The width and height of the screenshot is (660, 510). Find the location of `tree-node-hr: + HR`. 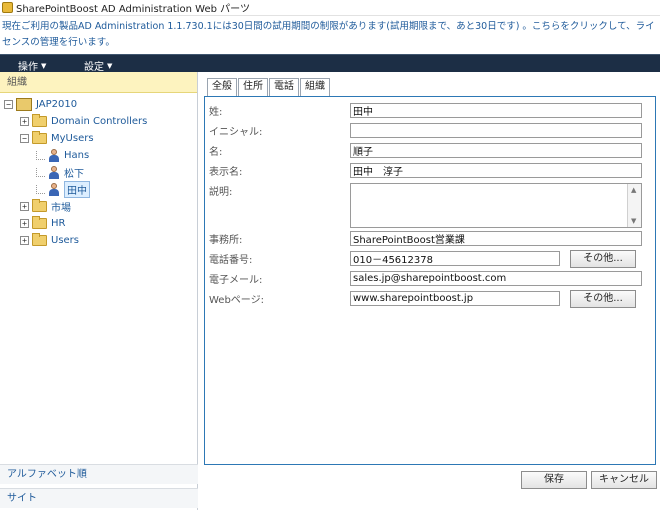

tree-node-hr: + HR is located at coordinates (42, 223).